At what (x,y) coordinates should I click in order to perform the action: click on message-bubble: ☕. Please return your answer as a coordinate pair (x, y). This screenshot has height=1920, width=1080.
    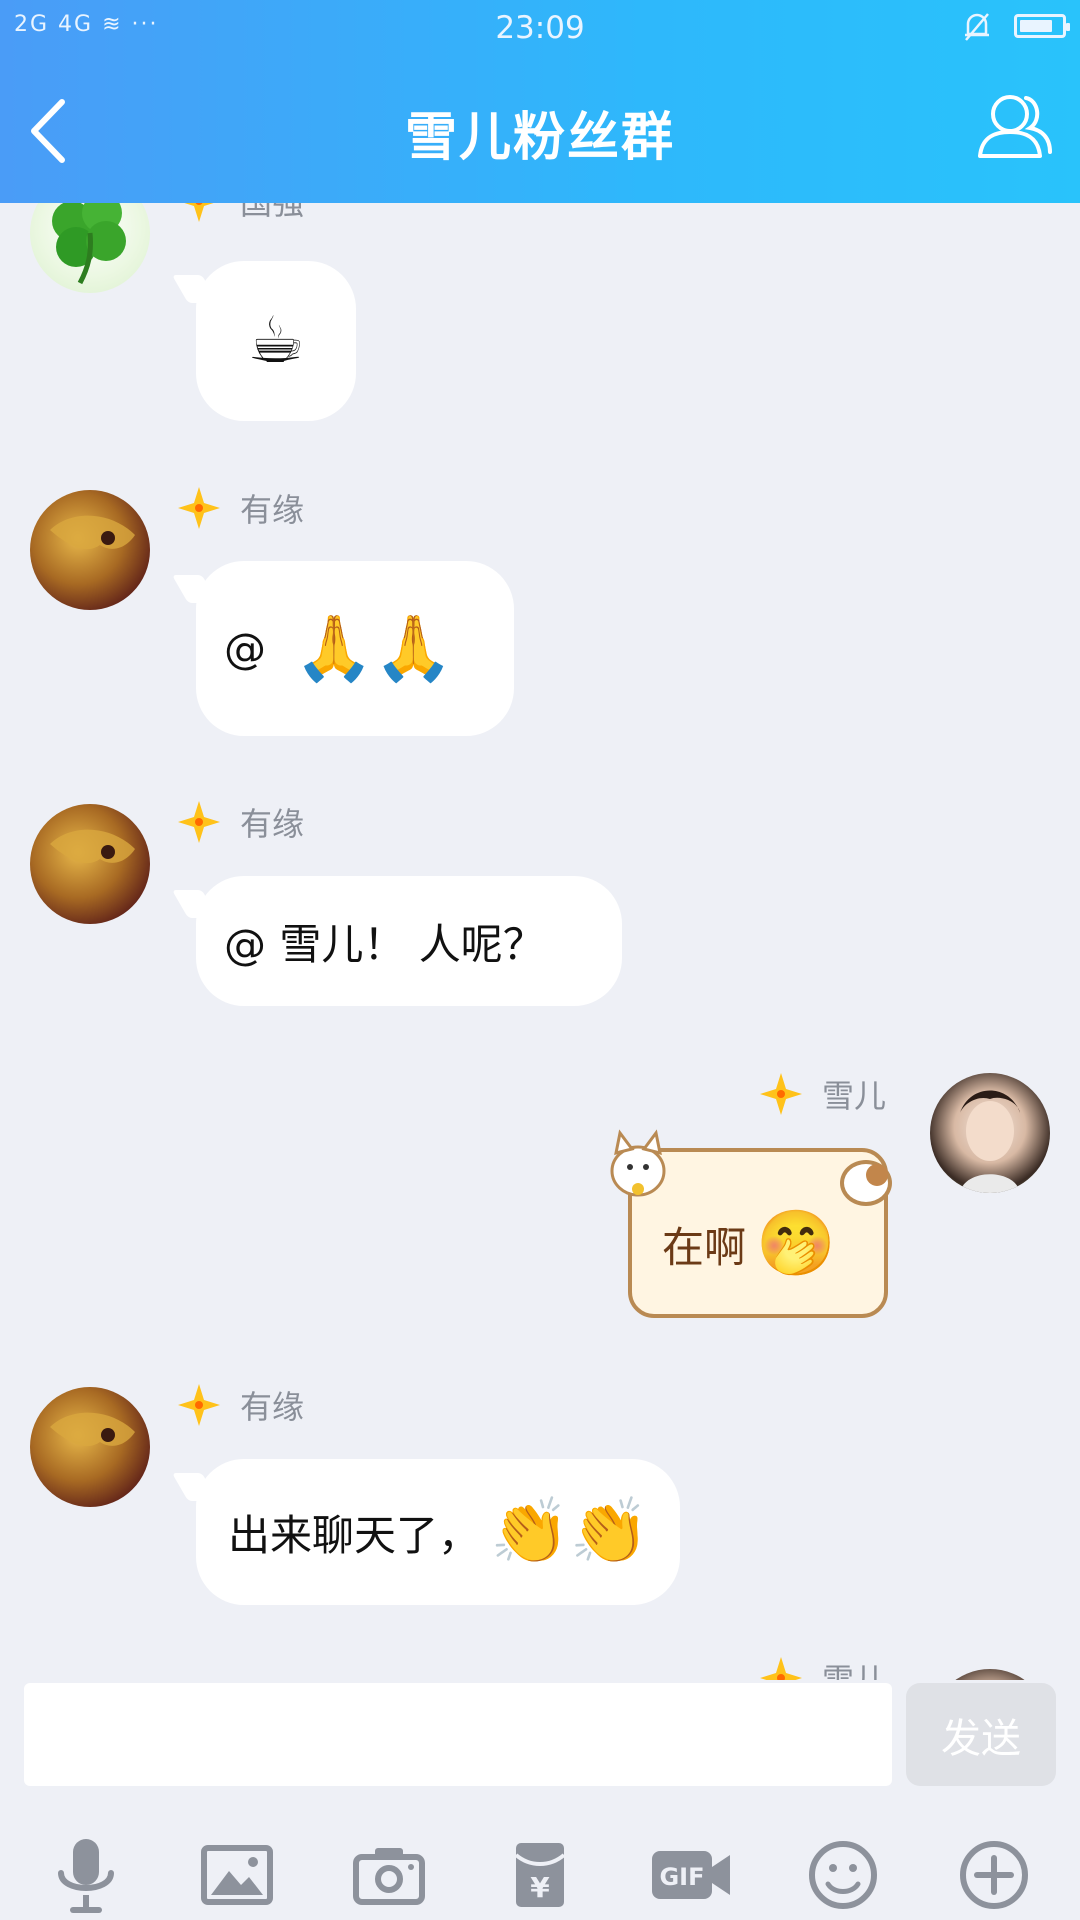
    Looking at the image, I should click on (276, 341).